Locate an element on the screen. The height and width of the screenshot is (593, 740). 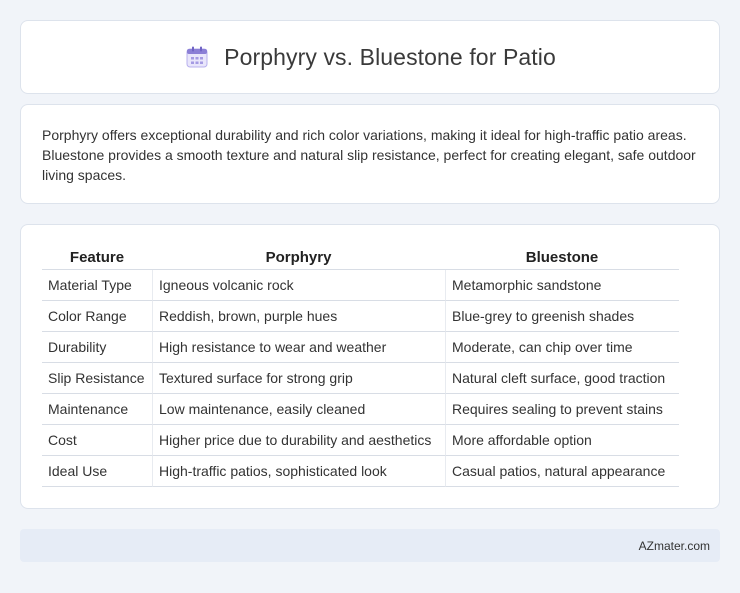
bluestone-cell: Natural cleft surface, good traction is located at coordinates (562, 378).